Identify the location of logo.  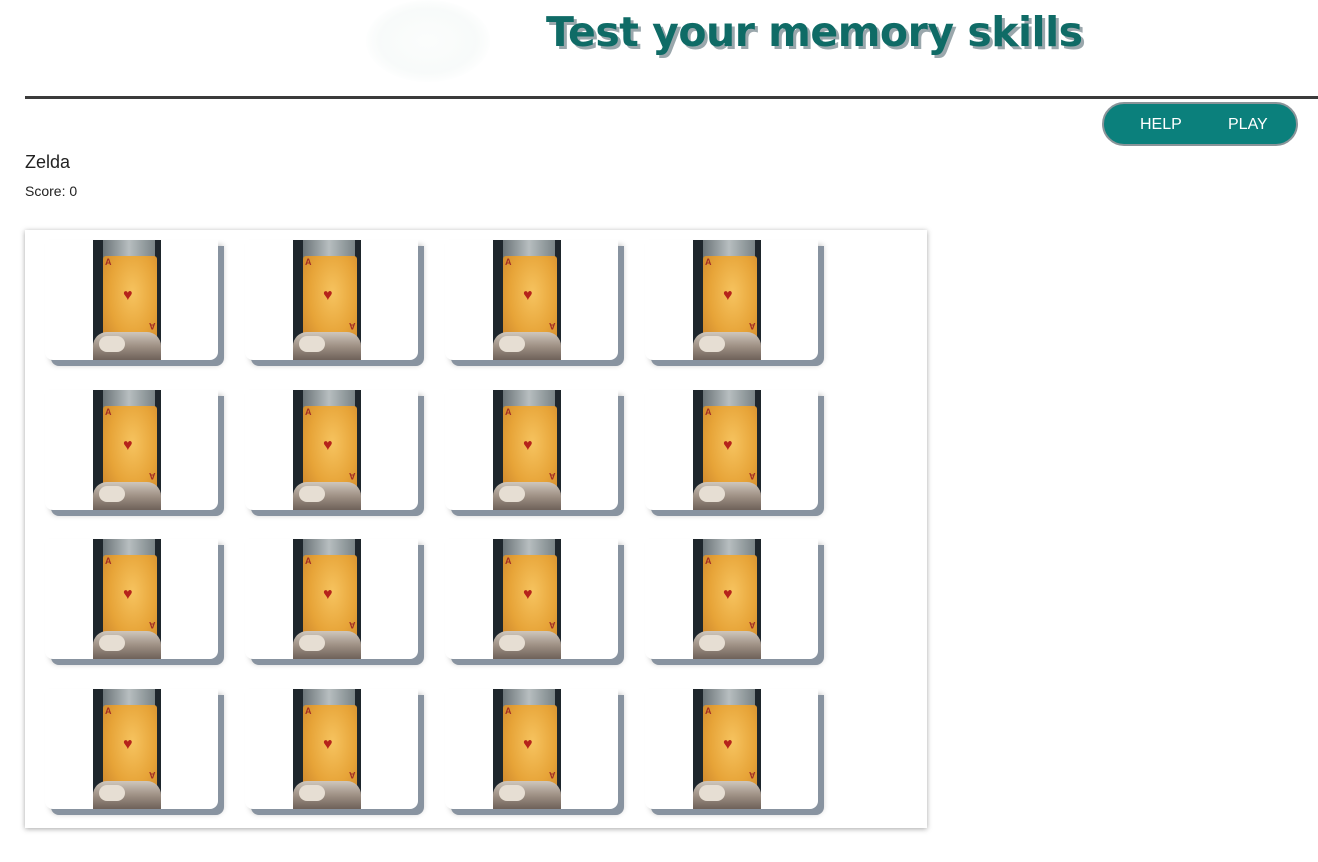
(428, 41).